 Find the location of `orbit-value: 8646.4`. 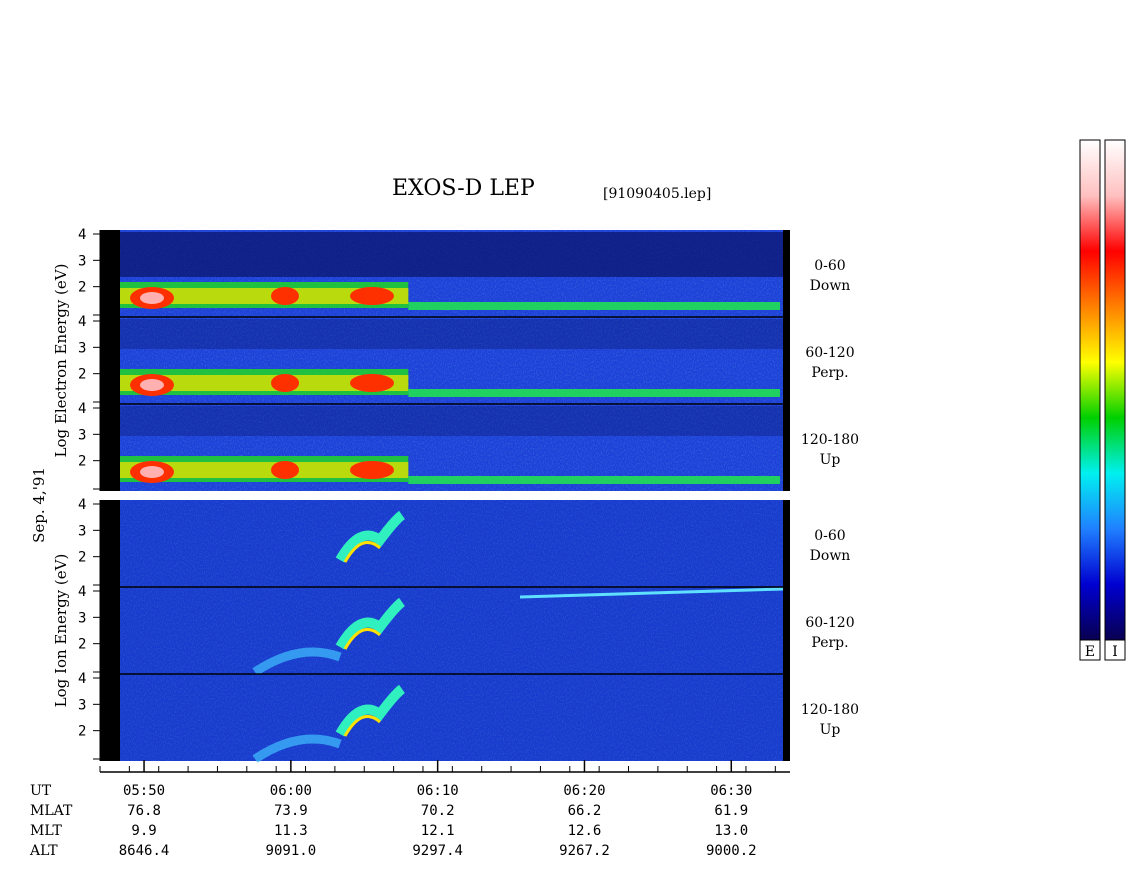

orbit-value: 8646.4 is located at coordinates (144, 851).